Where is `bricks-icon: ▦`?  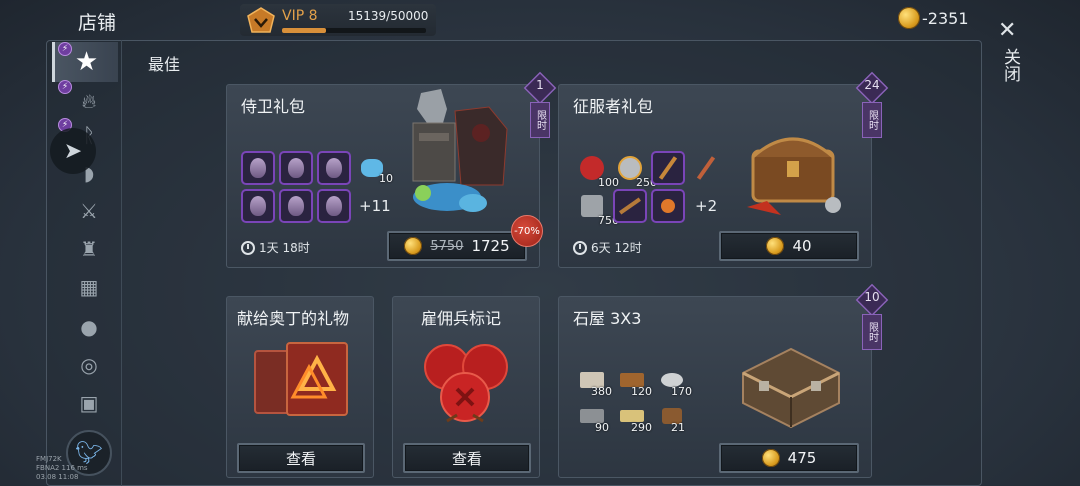
bricks-icon: ▦ is located at coordinates (89, 287).